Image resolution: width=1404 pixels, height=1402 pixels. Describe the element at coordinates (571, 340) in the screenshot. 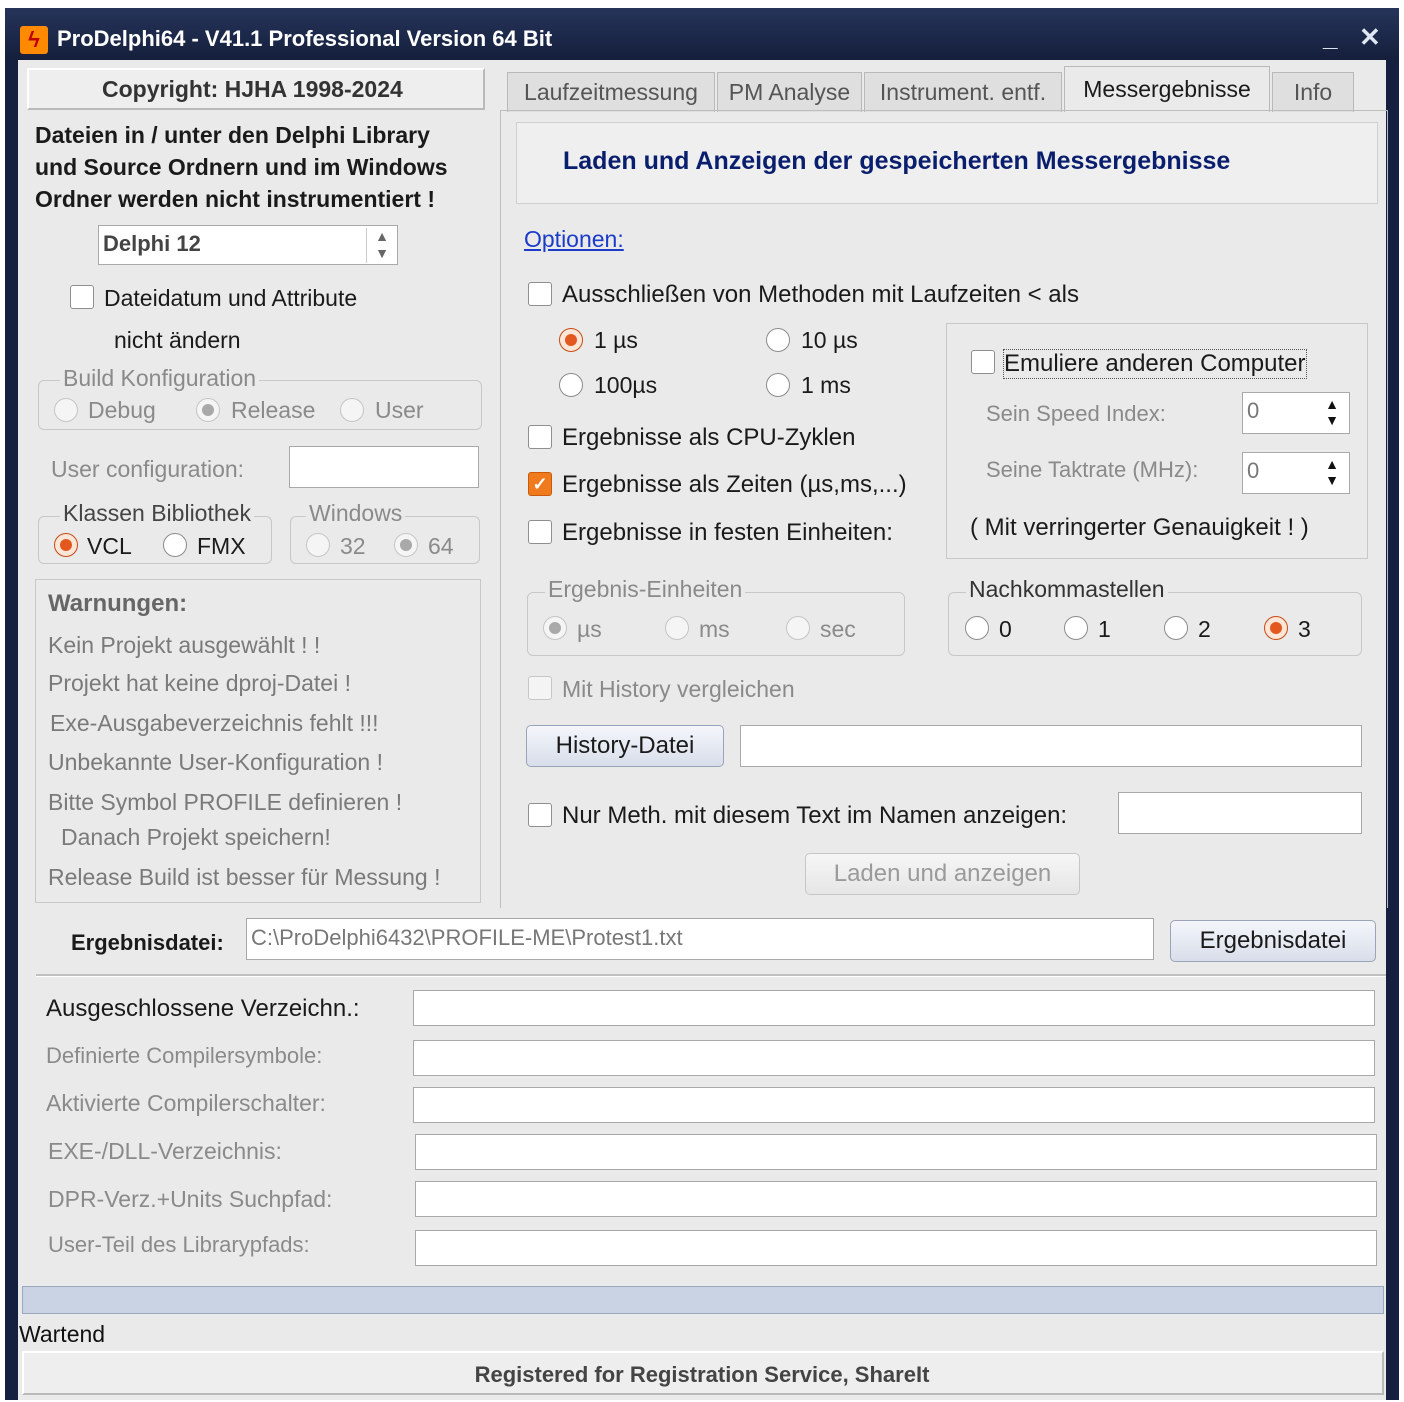

I see `threshold-1us-radio` at that location.